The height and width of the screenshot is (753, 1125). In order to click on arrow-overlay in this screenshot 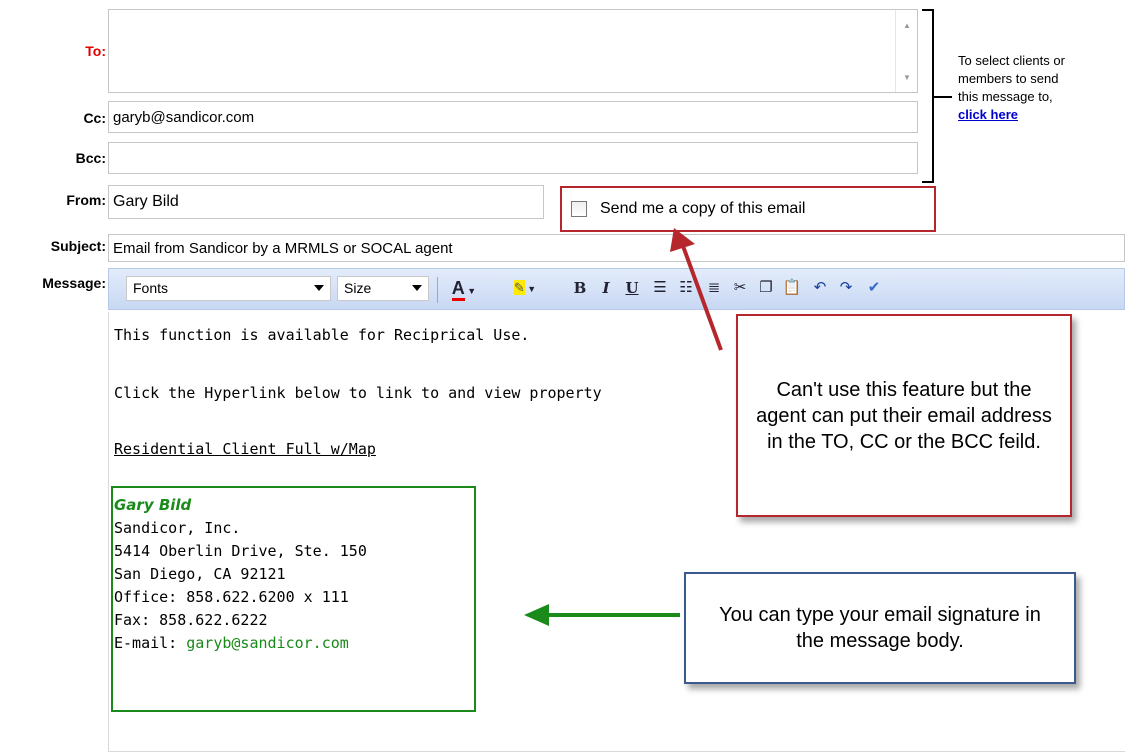, I will do `click(623, 427)`.